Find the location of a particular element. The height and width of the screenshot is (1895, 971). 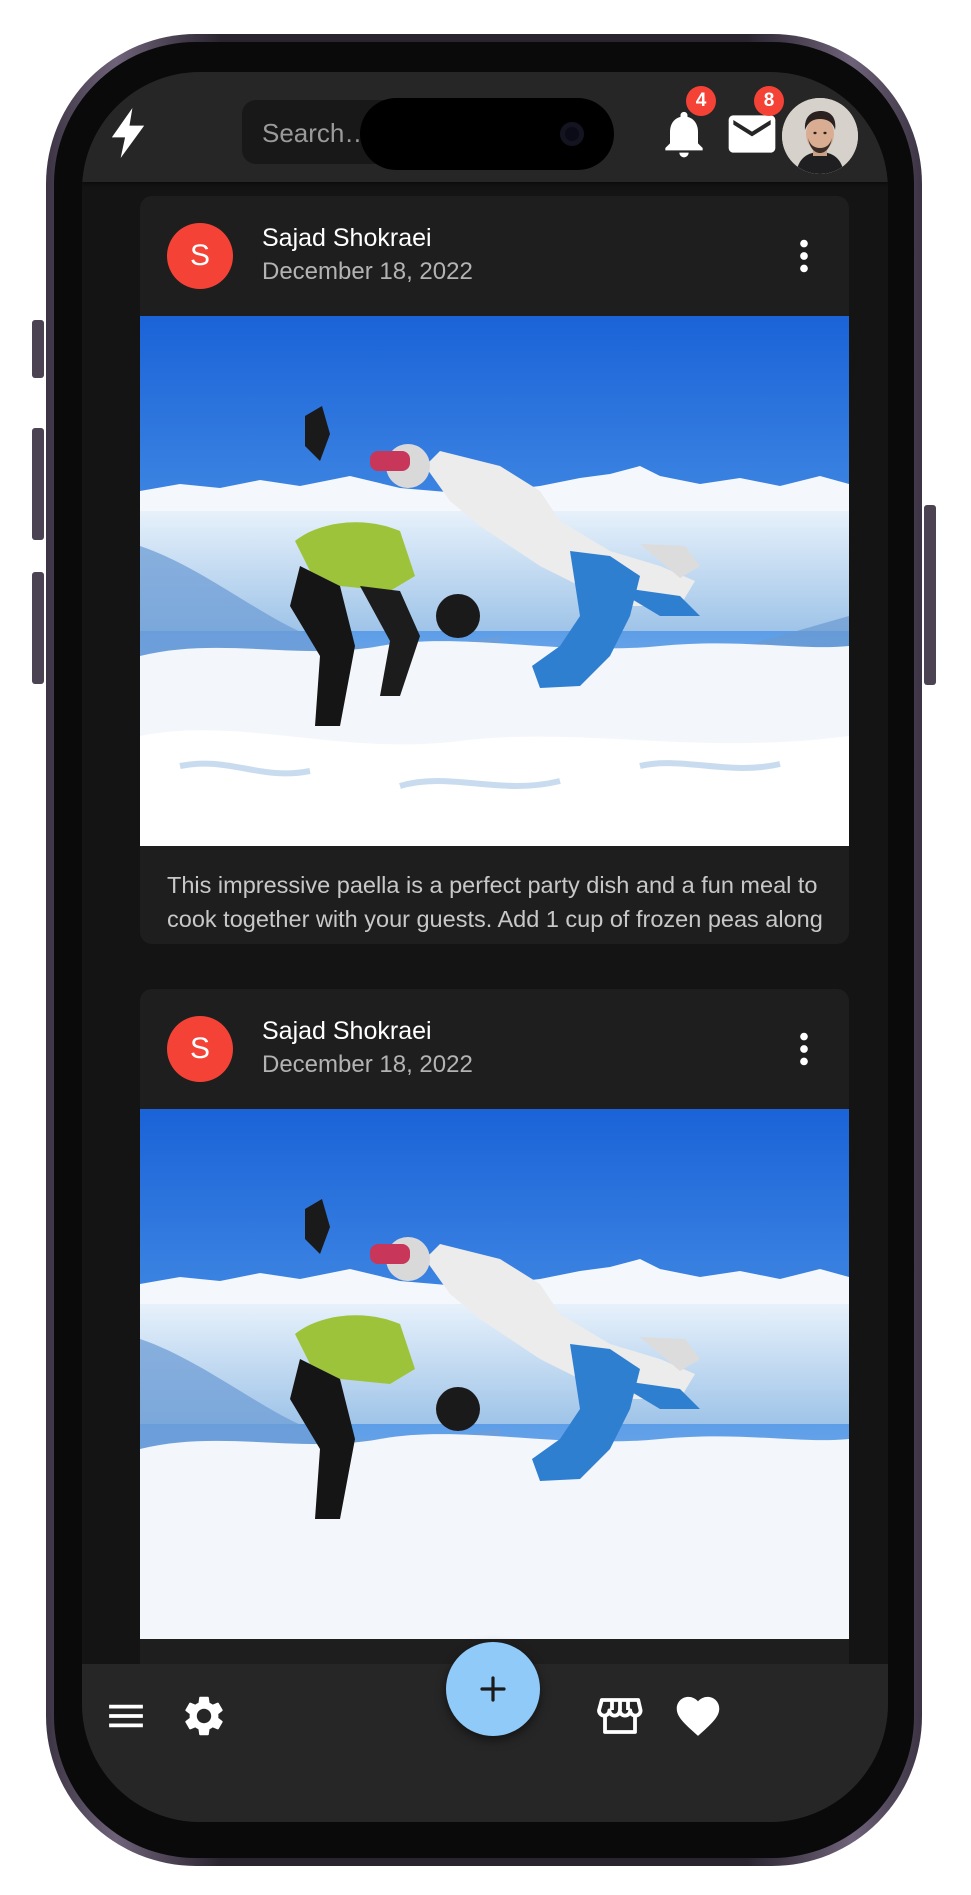

app-bar: 4 8 is located at coordinates (485, 127).